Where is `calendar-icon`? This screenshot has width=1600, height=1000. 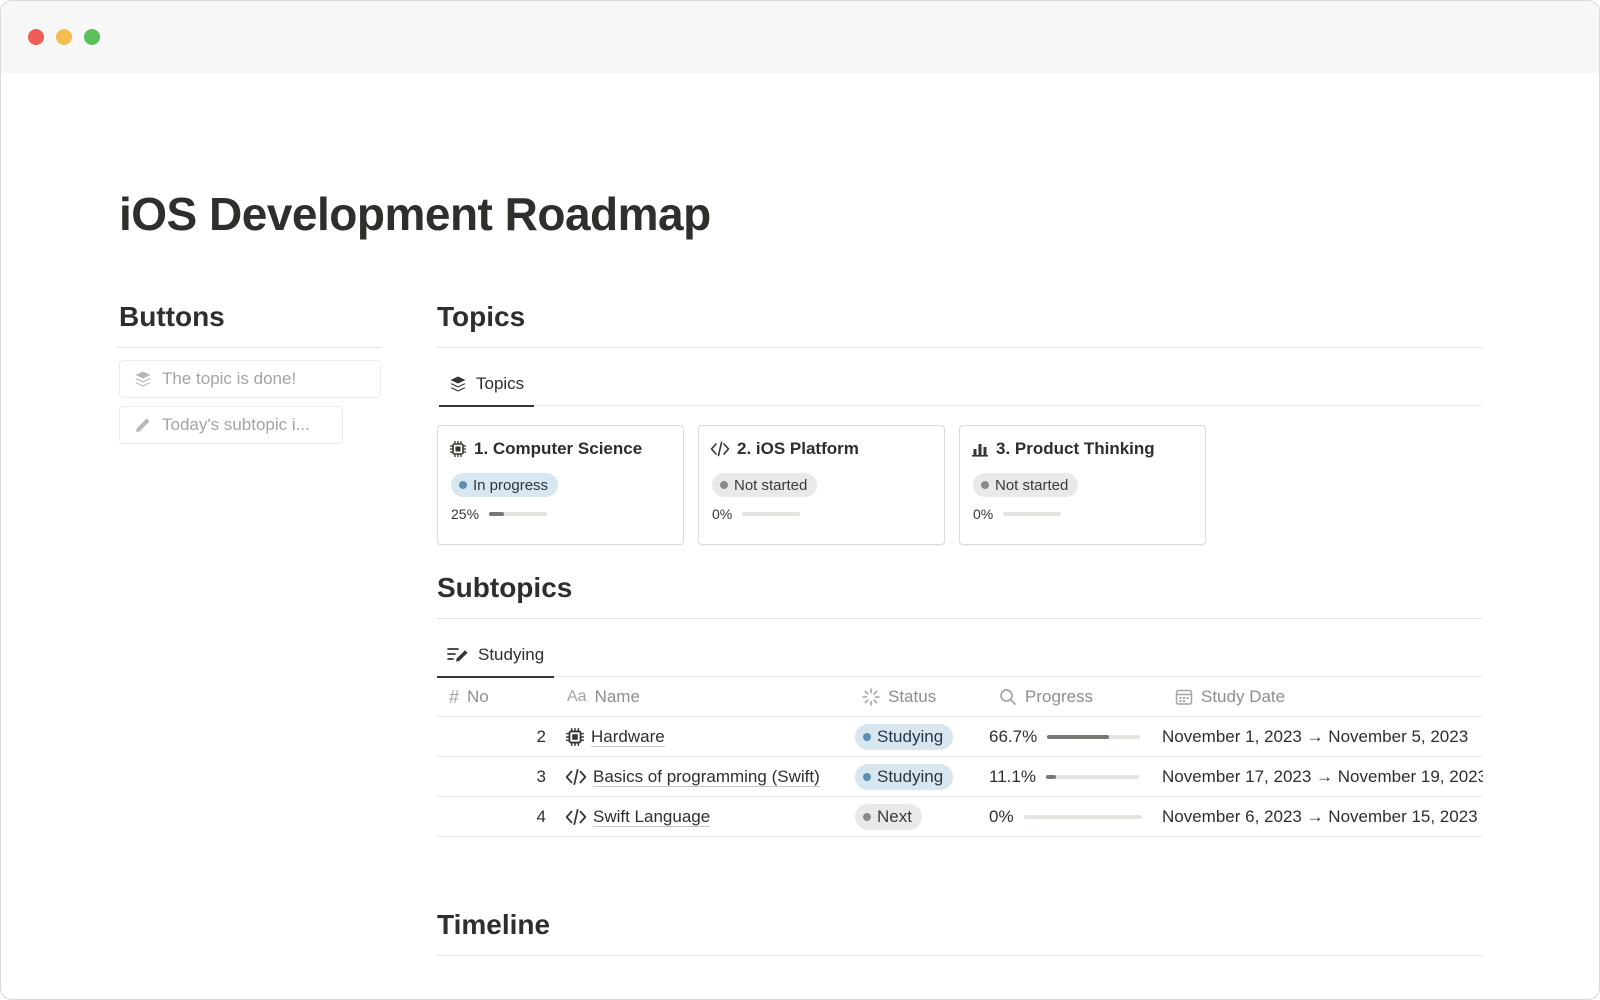
calendar-icon is located at coordinates (1184, 697).